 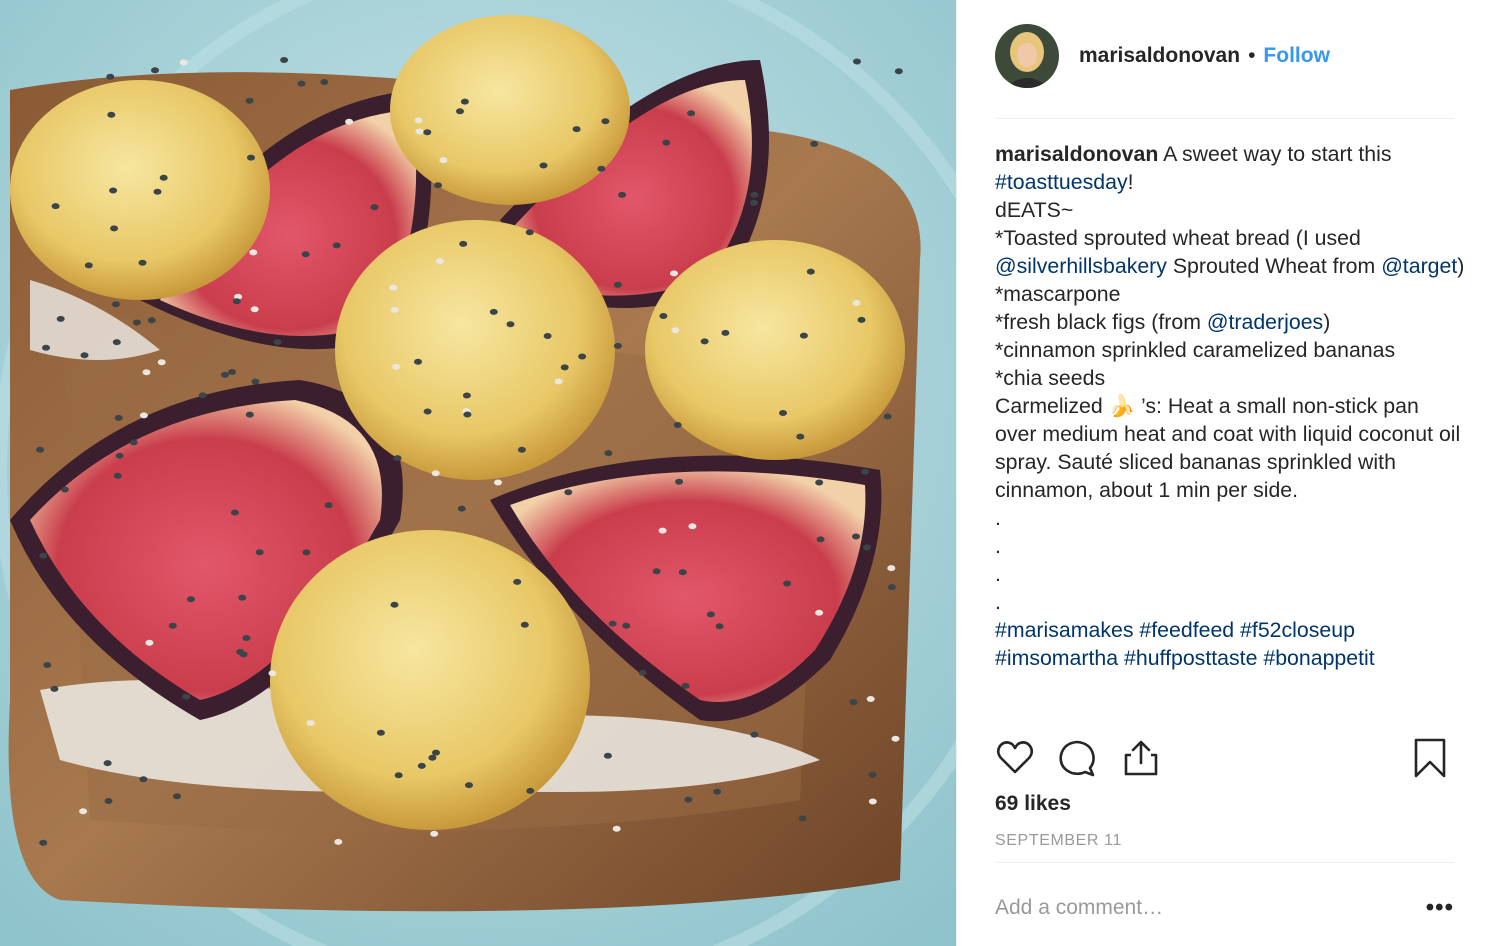 What do you see at coordinates (1058, 841) in the screenshot?
I see `post-date: SEPTEMBER 11` at bounding box center [1058, 841].